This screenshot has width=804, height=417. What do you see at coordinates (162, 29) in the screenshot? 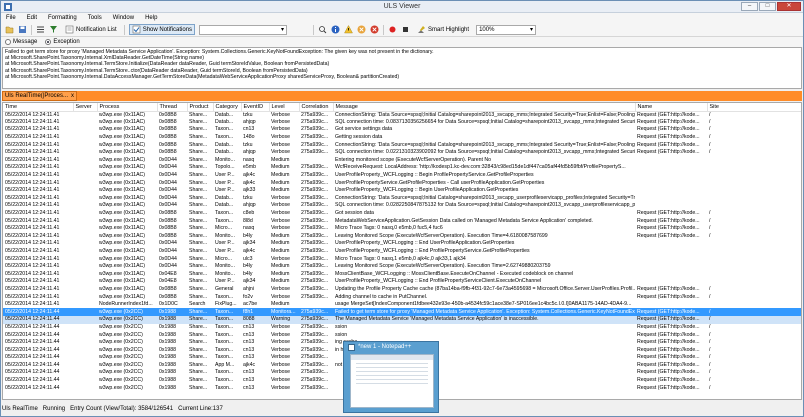
I see `show-notifications-button: Show Notifications` at bounding box center [162, 29].